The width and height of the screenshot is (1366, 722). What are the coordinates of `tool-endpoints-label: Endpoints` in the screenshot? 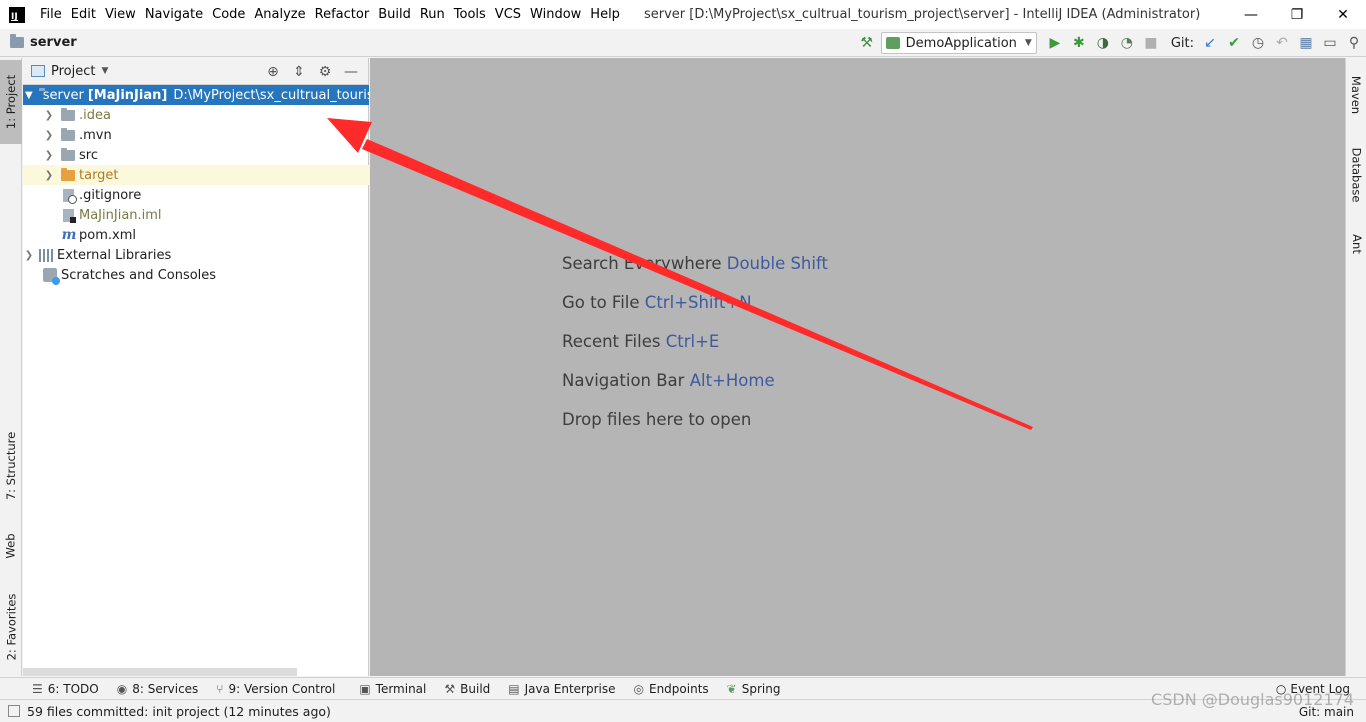 It's located at (678, 688).